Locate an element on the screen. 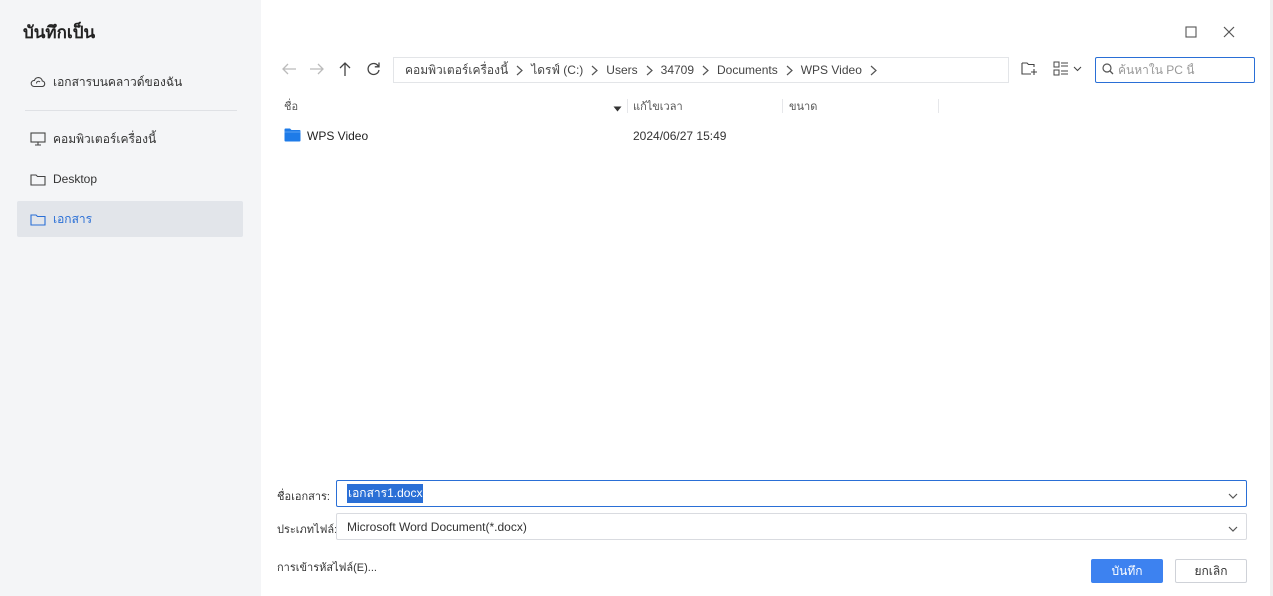 The image size is (1273, 596). refresh-button is located at coordinates (373, 70).